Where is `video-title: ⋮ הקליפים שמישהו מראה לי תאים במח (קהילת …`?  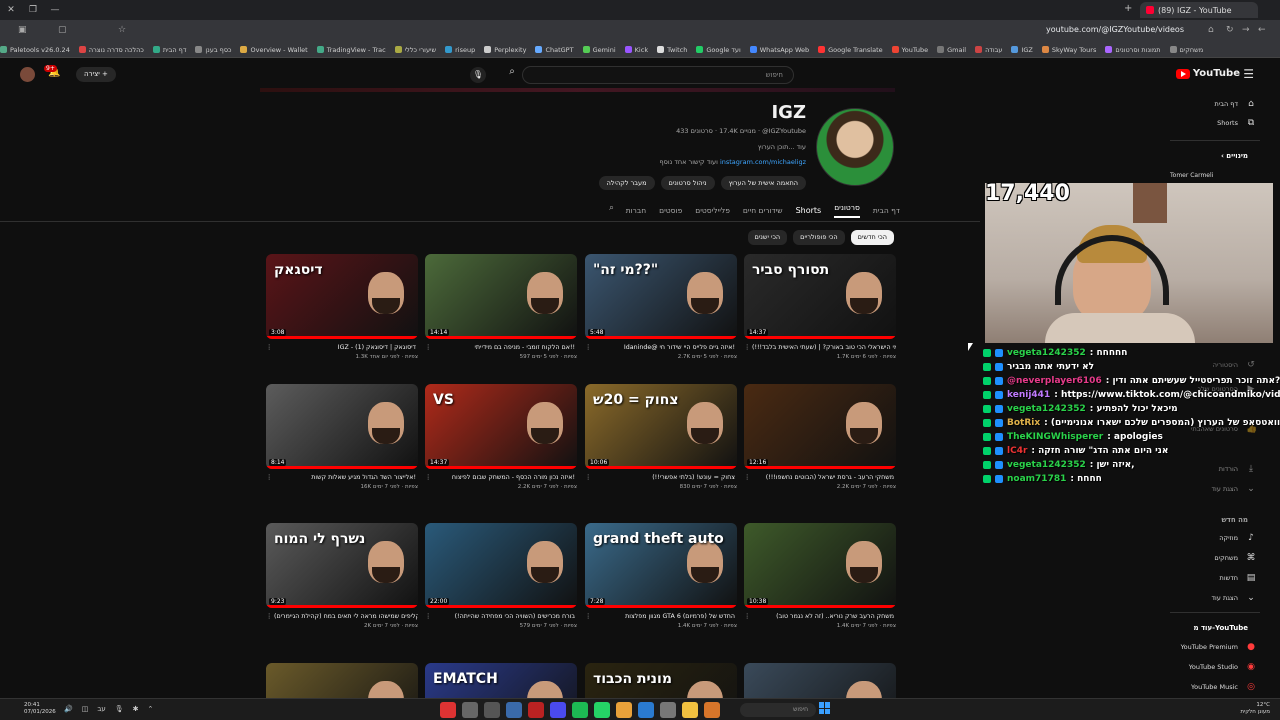 video-title: ⋮ הקליפים שמישהו מראה לי תאים במח (קהילת … is located at coordinates (342, 617).